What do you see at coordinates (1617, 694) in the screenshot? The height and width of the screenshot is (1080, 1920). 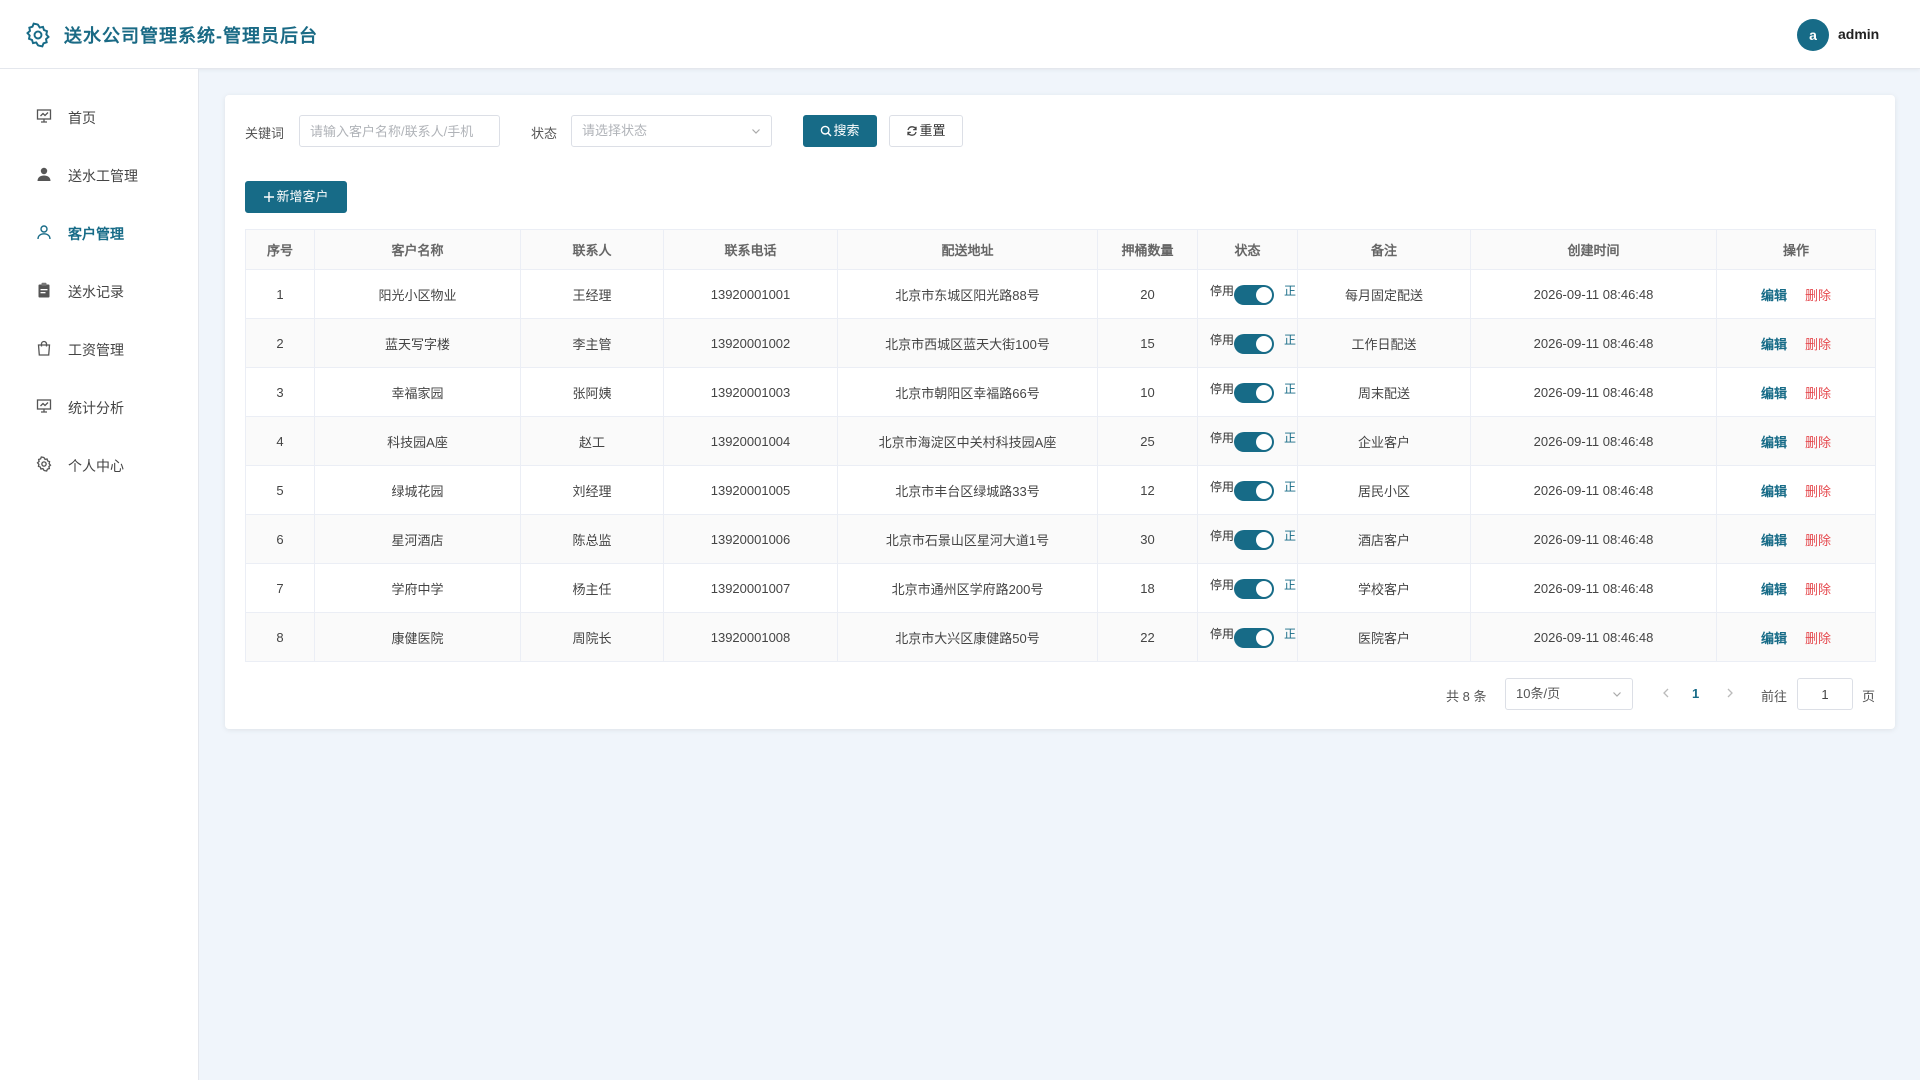 I see `chevron-down-icon` at bounding box center [1617, 694].